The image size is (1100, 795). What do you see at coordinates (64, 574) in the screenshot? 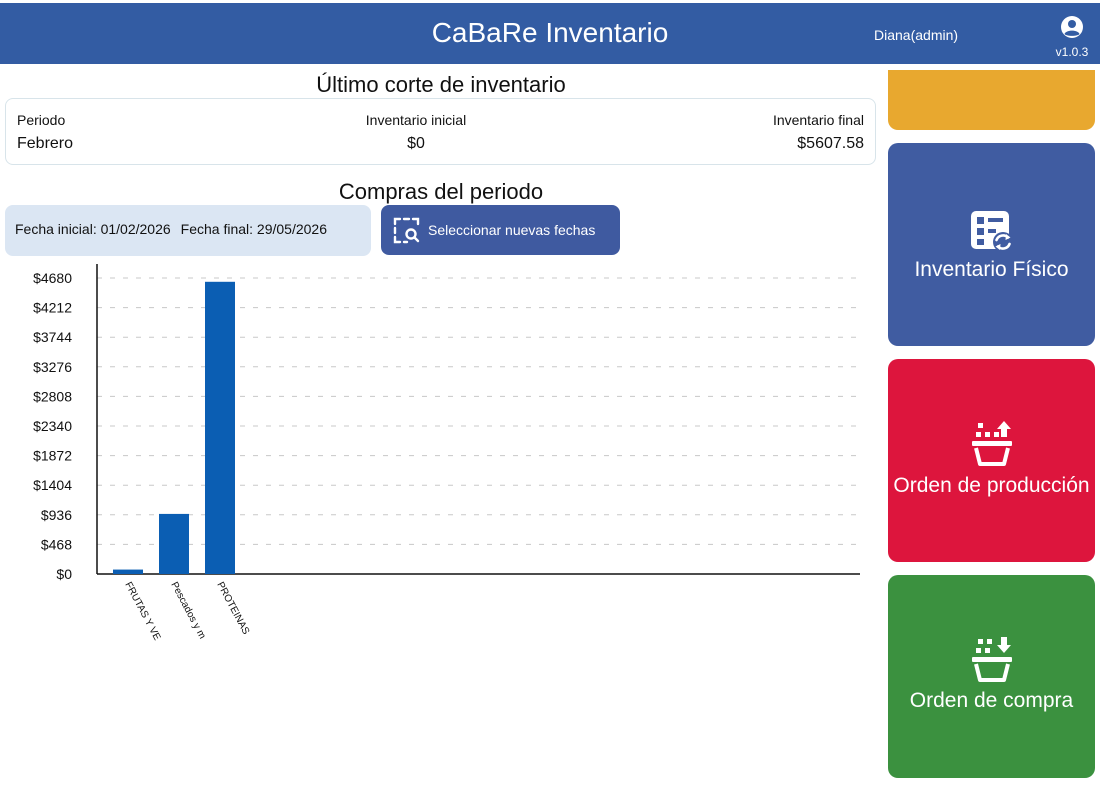
I see `y-tick-label: $0` at bounding box center [64, 574].